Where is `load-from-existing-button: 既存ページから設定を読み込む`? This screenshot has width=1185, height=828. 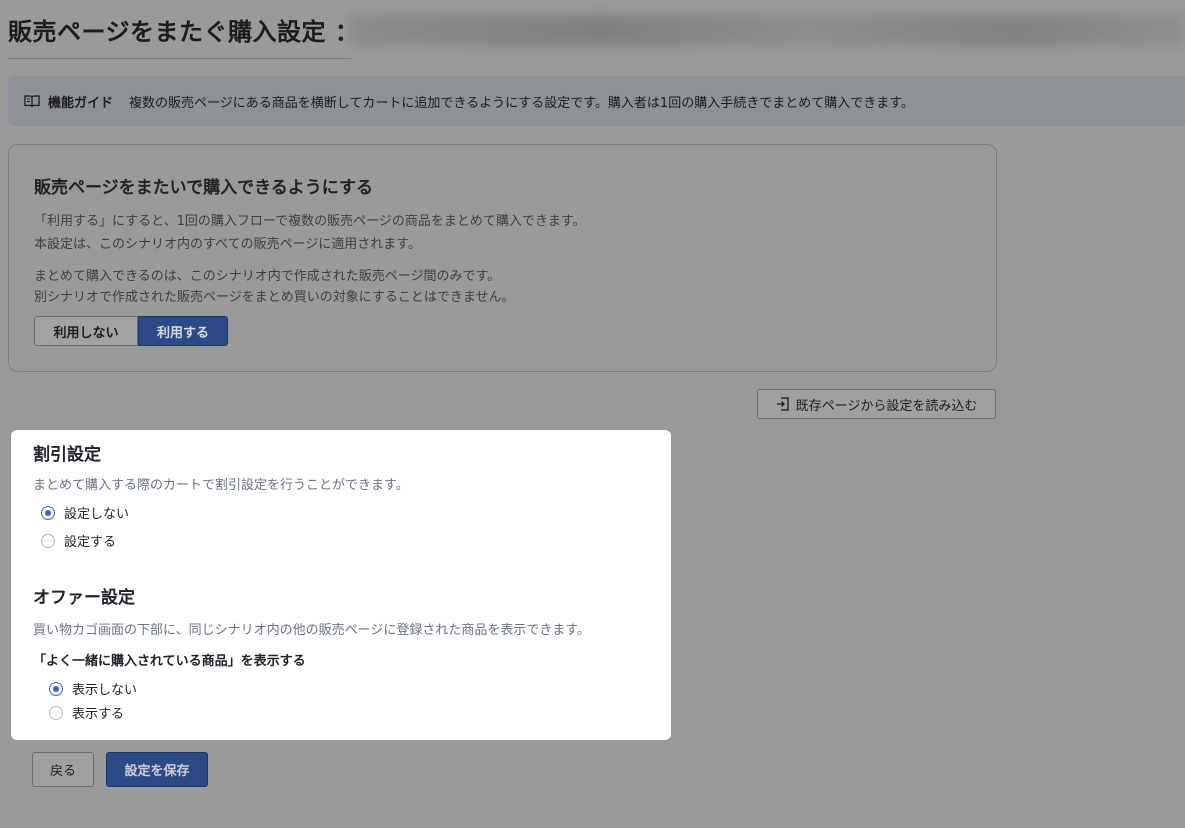
load-from-existing-button: 既存ページから設定を読み込む is located at coordinates (876, 404).